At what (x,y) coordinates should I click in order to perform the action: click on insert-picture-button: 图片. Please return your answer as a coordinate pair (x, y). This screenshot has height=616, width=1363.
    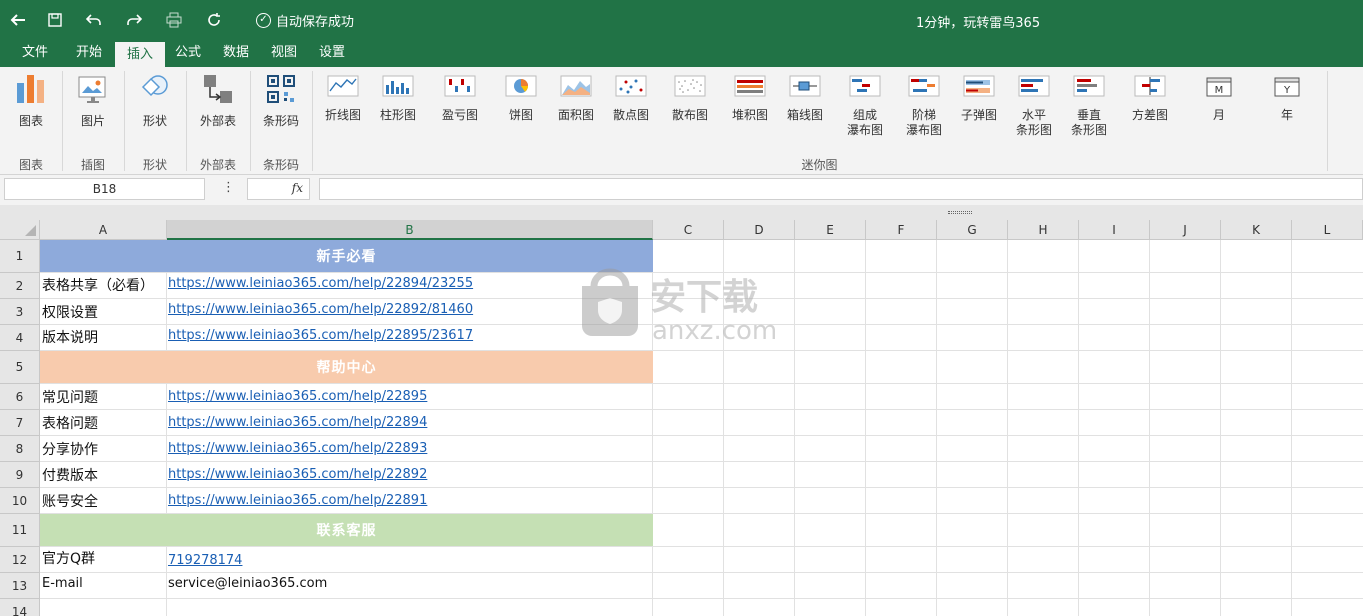
    Looking at the image, I should click on (93, 101).